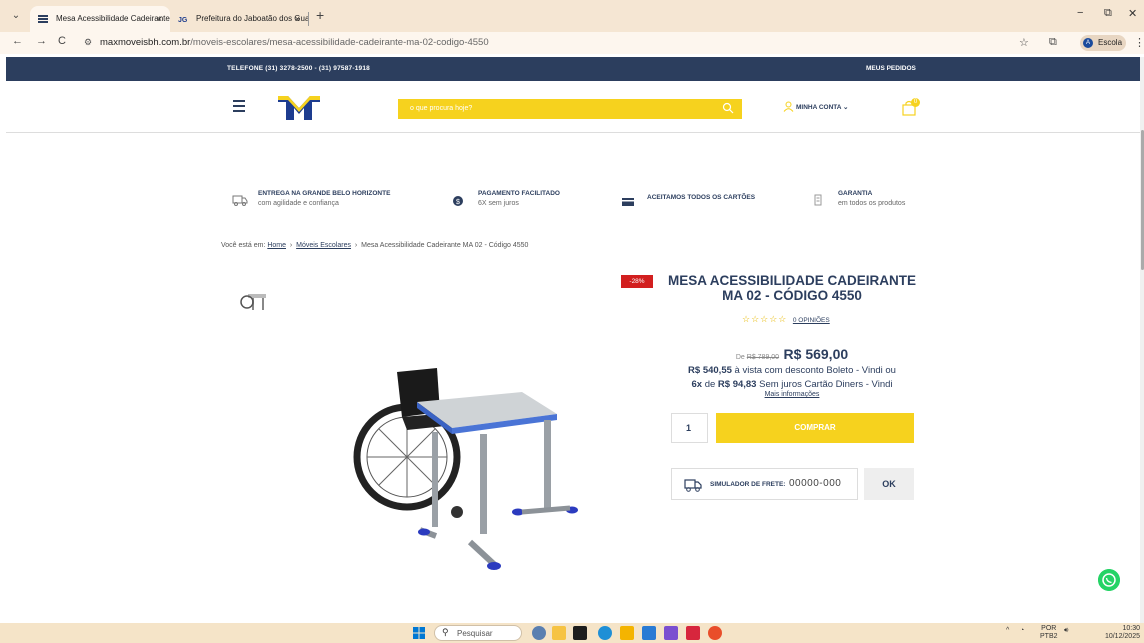  What do you see at coordinates (255, 301) in the screenshot?
I see `product-thumbnail` at bounding box center [255, 301].